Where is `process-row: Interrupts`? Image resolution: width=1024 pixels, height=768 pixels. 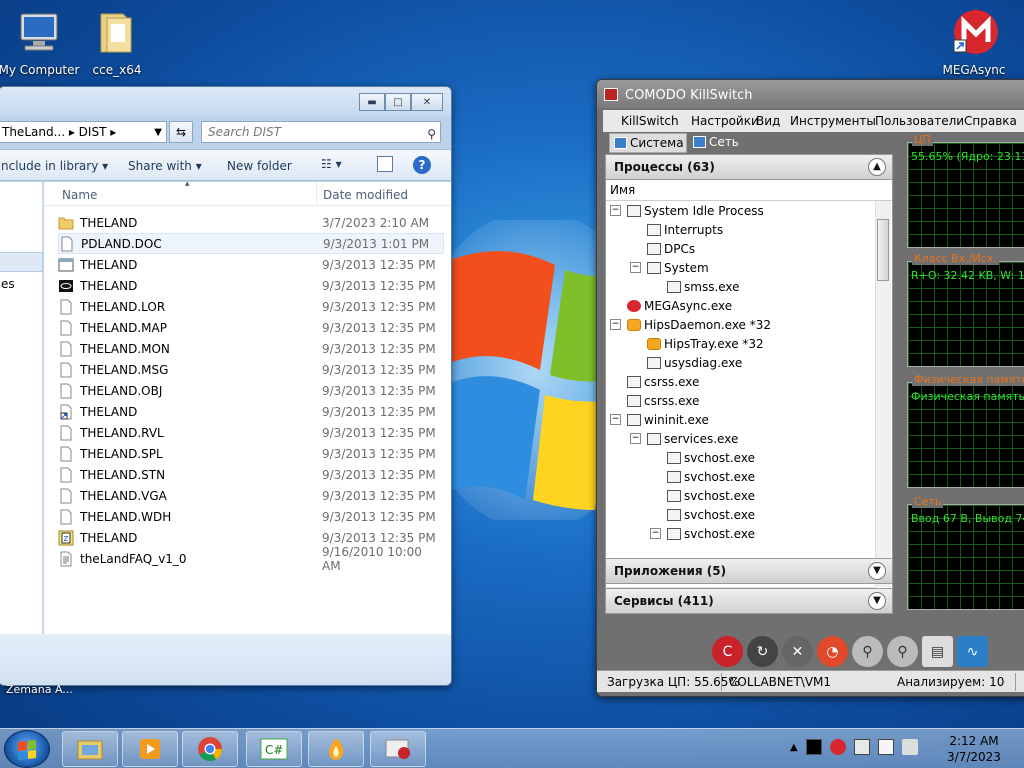
process-row: Interrupts is located at coordinates (676, 229).